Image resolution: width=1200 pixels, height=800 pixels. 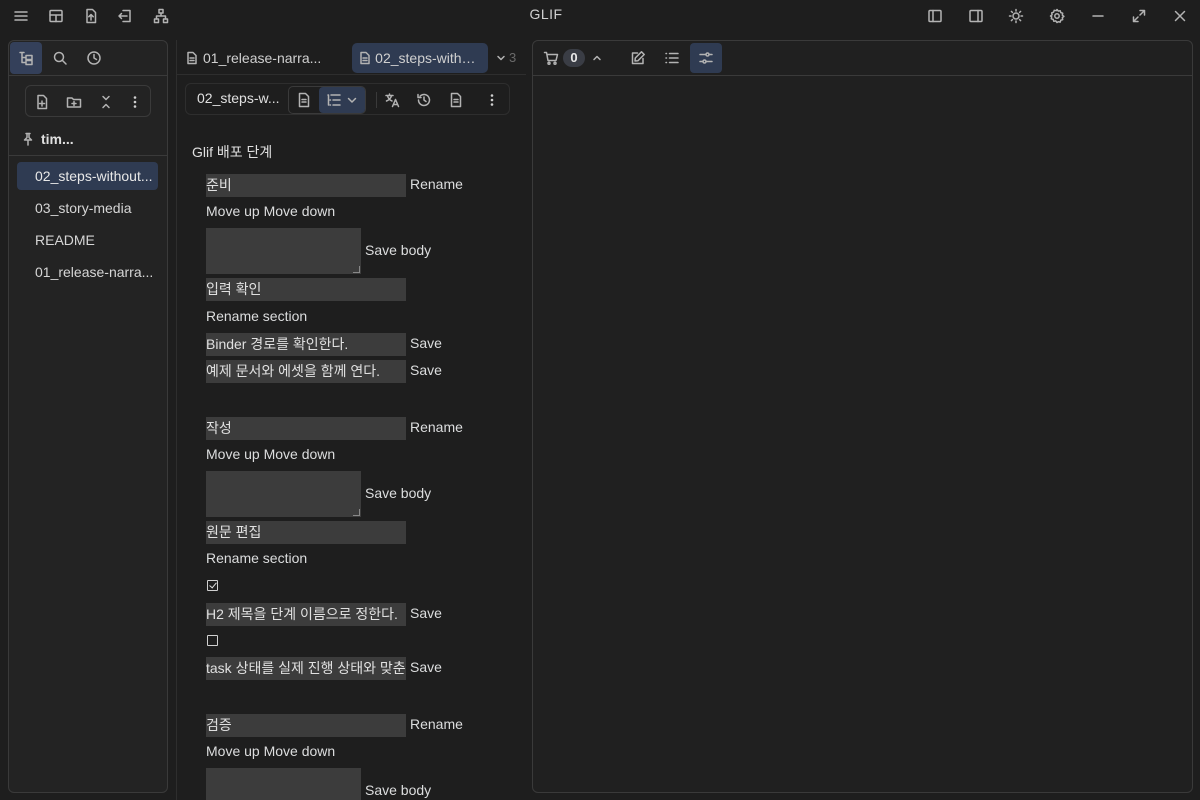 I want to click on task-input: task 상태를 실제 진행 상태와 맞춘다, so click(x=306, y=668).